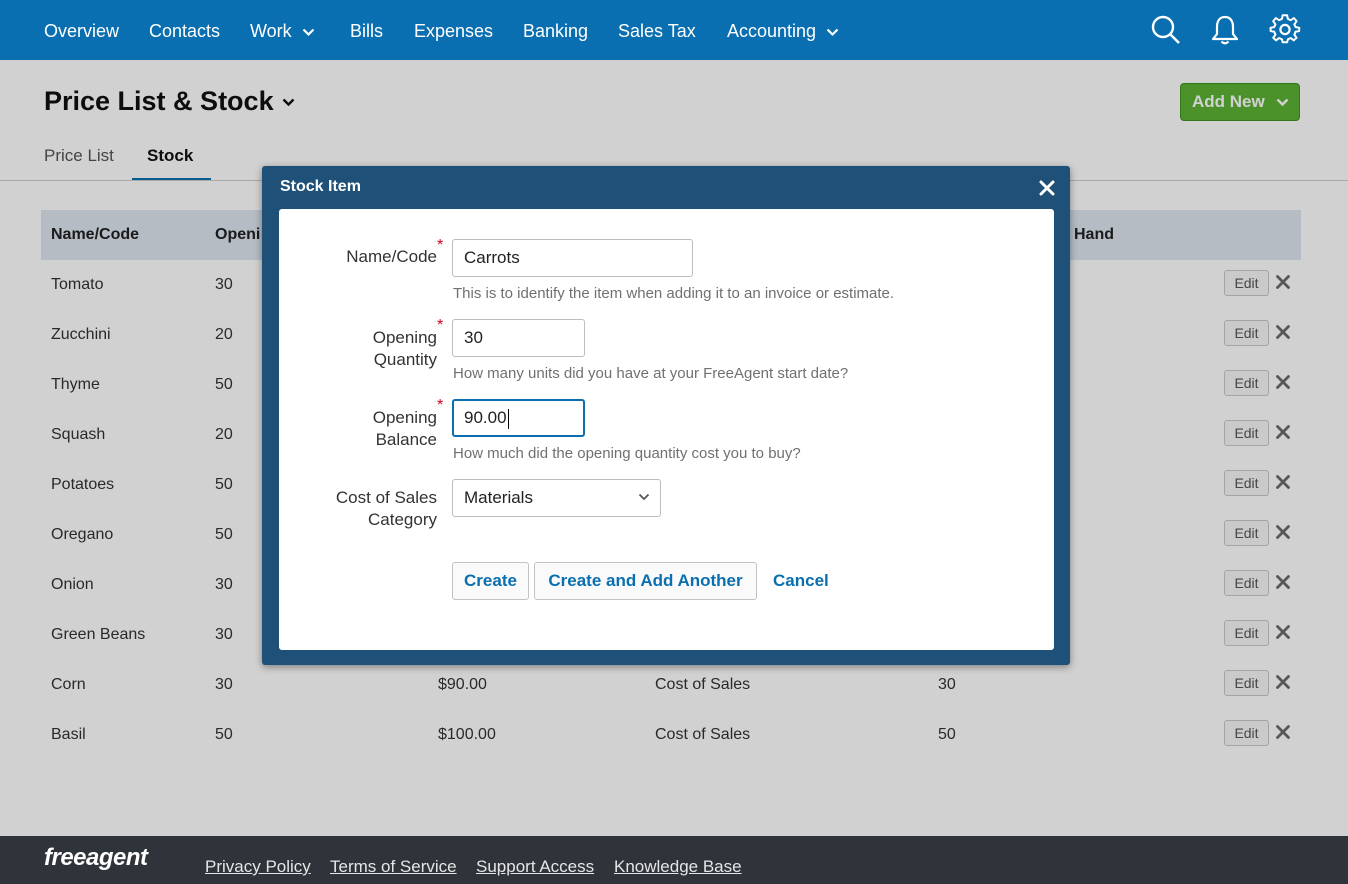 Image resolution: width=1348 pixels, height=884 pixels. I want to click on nav-sales-tax: Sales Tax, so click(657, 30).